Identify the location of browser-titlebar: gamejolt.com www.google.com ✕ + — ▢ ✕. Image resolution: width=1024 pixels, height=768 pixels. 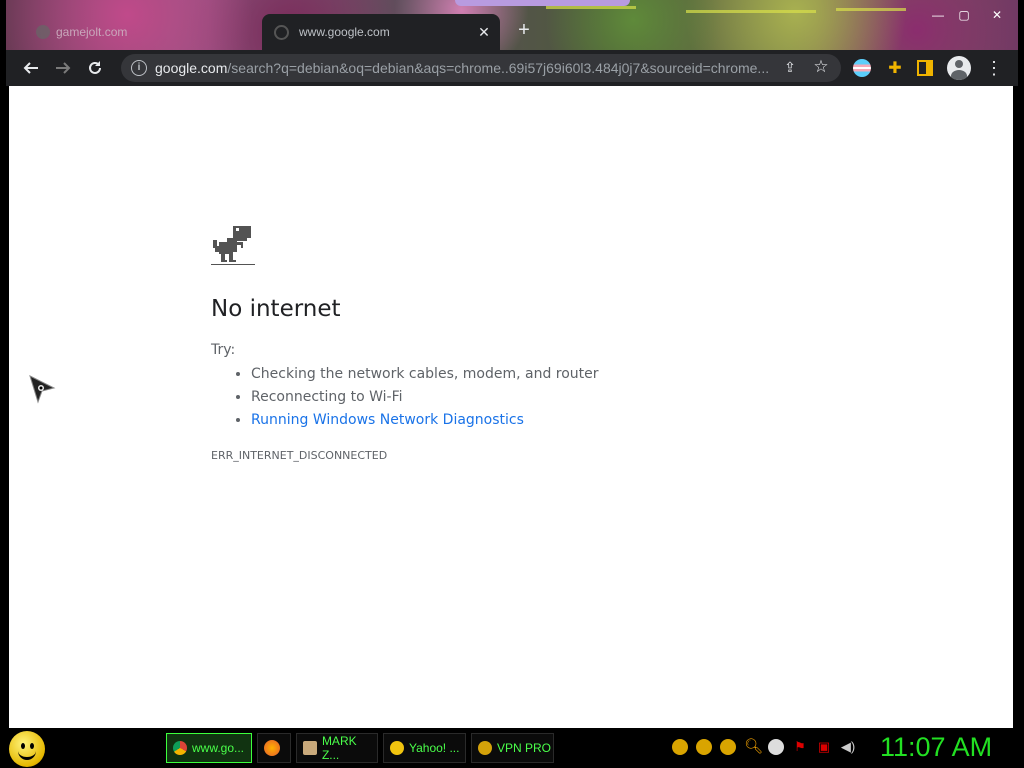
(512, 25).